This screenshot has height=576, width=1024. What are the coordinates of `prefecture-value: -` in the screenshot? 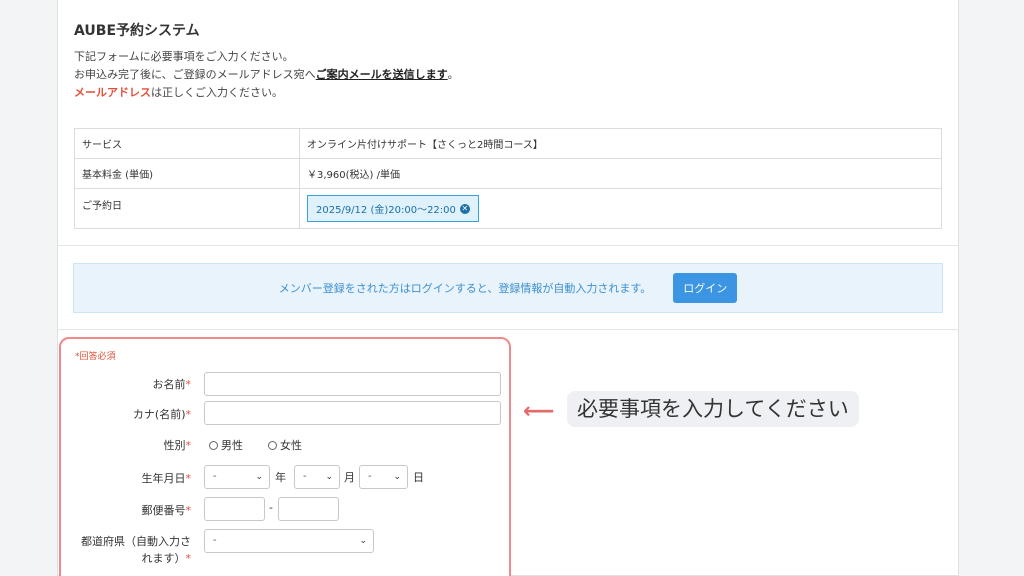 It's located at (215, 540).